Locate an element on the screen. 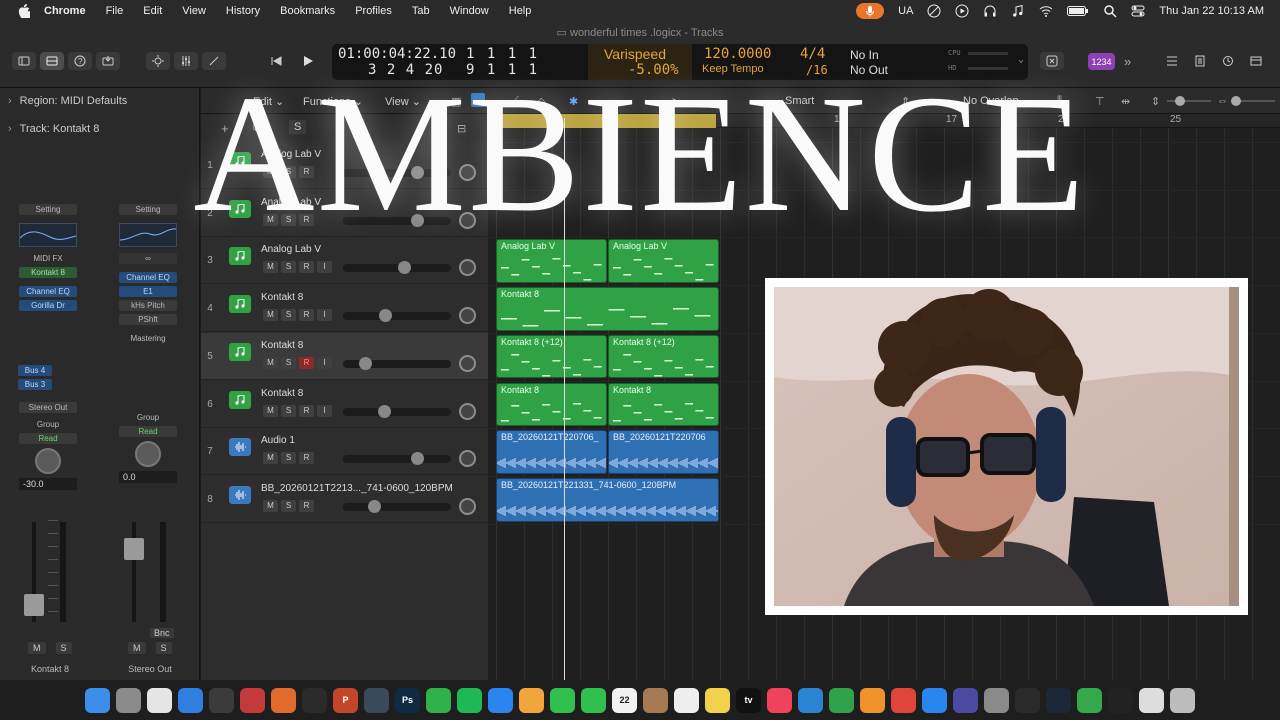  preview-icon is located at coordinates (1151, 700).